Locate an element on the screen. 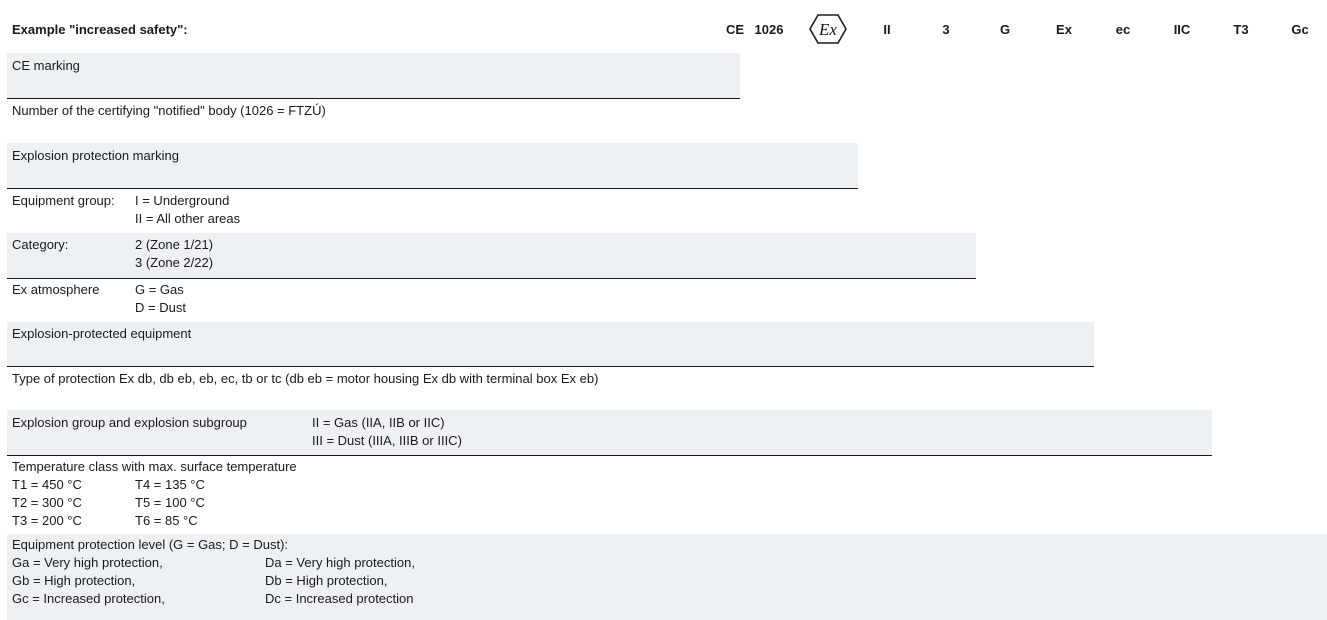 The image size is (1327, 620). temp-t5: T5 = 100 °C is located at coordinates (170, 502).